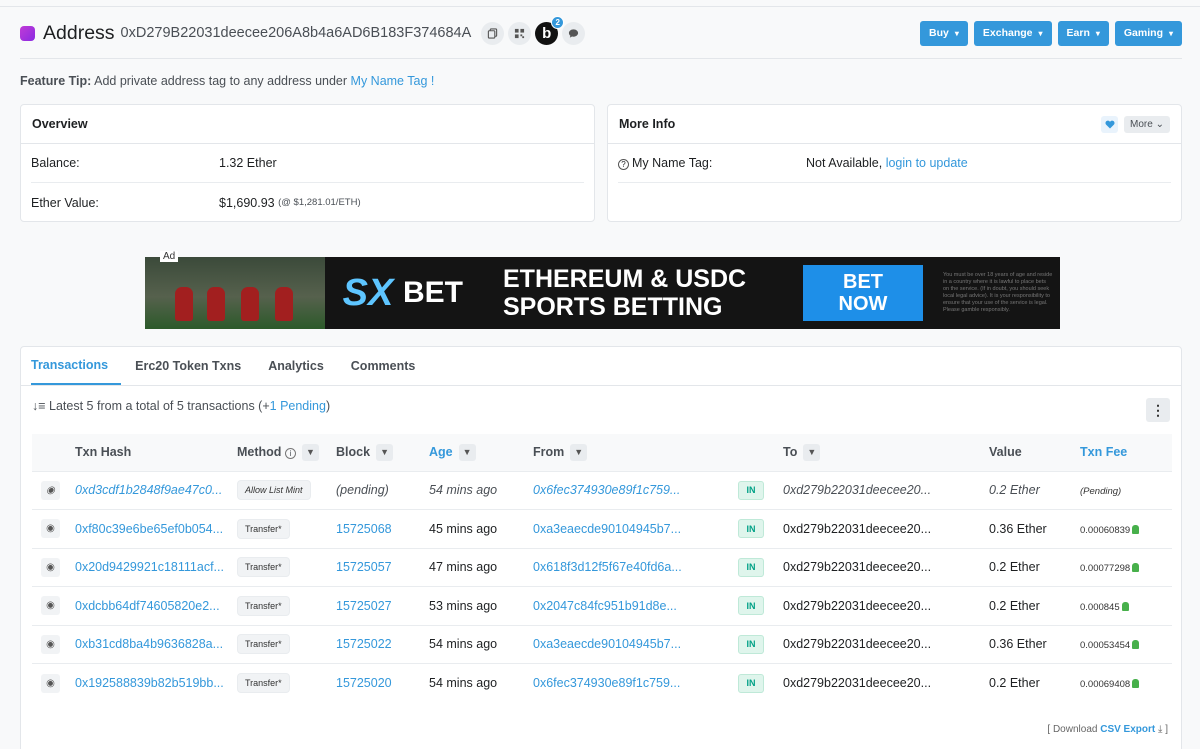 This screenshot has height=749, width=1200. What do you see at coordinates (248, 163) in the screenshot?
I see `balance-value: 1.32 Ether` at bounding box center [248, 163].